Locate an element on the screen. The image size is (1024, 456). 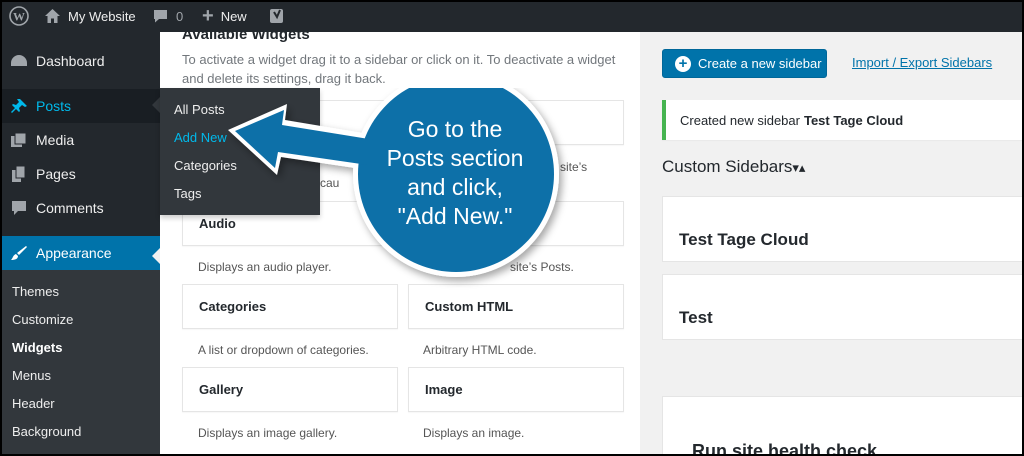
plus-circle-icon: + is located at coordinates (683, 63).